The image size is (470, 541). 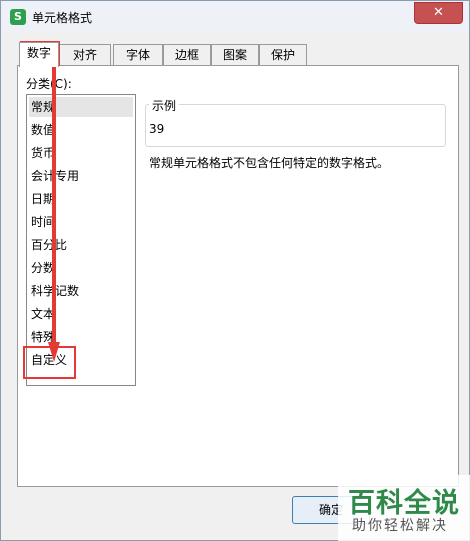 I want to click on category-item-date: 日期, so click(x=81, y=199).